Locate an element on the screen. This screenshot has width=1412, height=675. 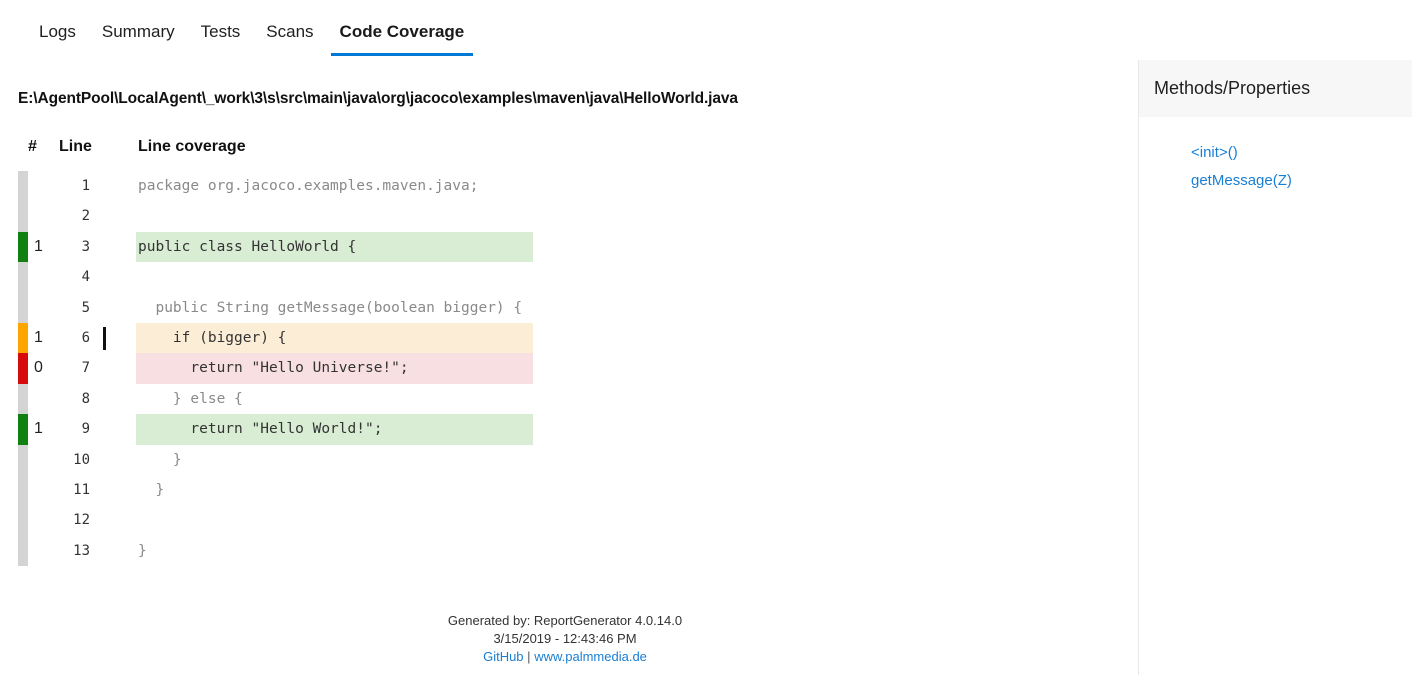
table-row: 10 } is located at coordinates (550, 459).